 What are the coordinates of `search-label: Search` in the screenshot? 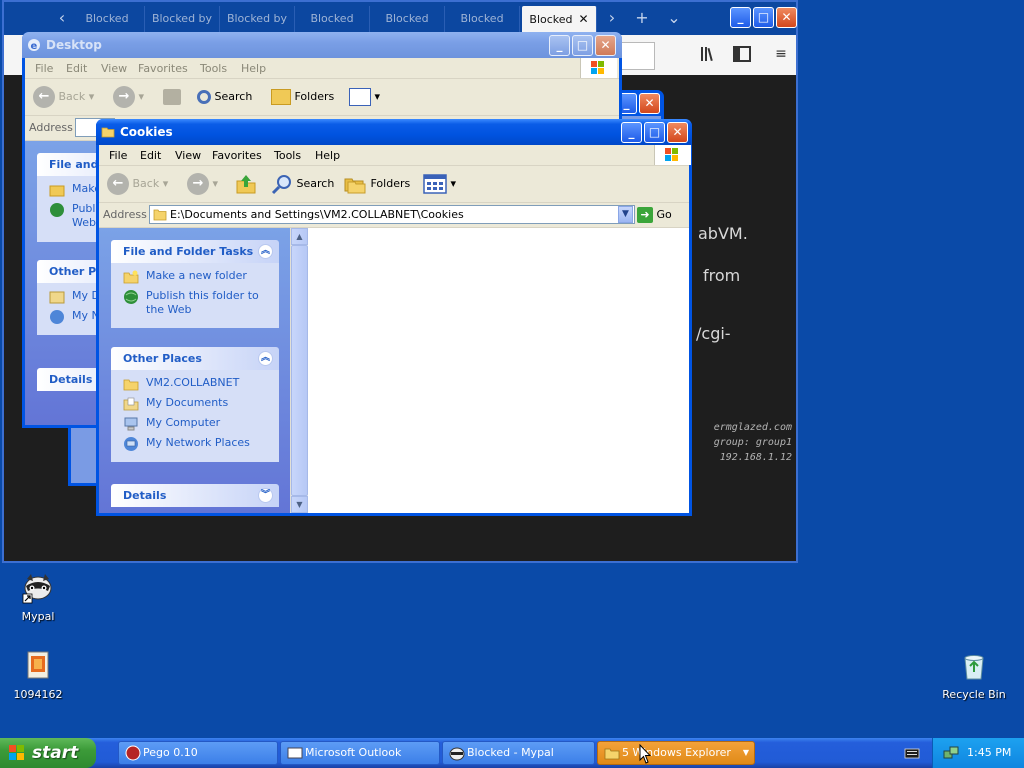 It's located at (315, 183).